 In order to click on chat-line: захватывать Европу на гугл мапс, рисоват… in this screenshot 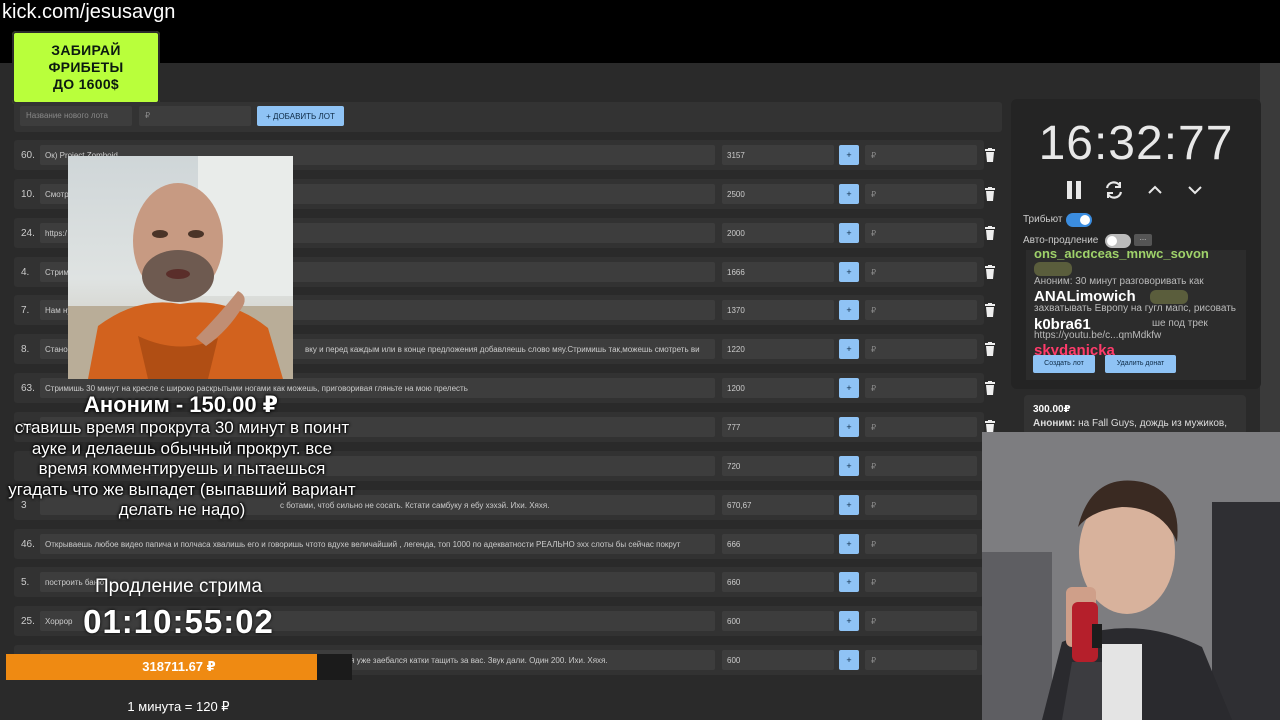, I will do `click(1135, 308)`.